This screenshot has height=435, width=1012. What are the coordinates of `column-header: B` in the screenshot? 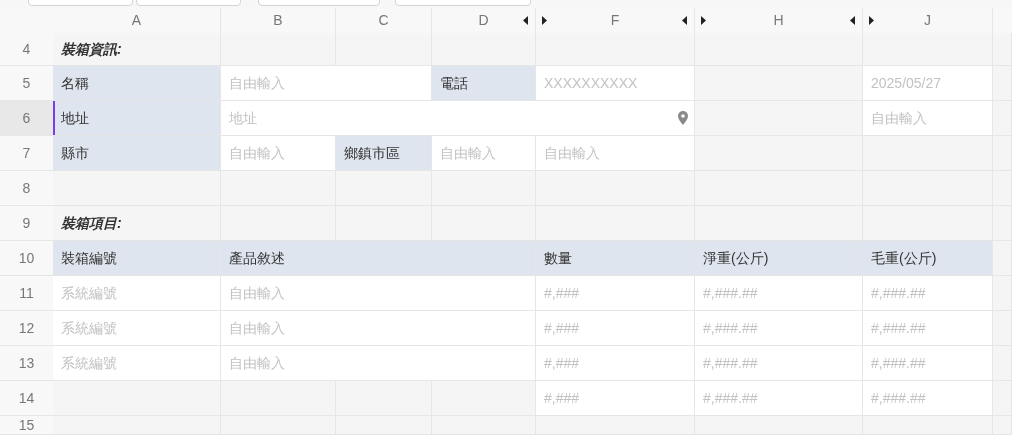 It's located at (278, 20).